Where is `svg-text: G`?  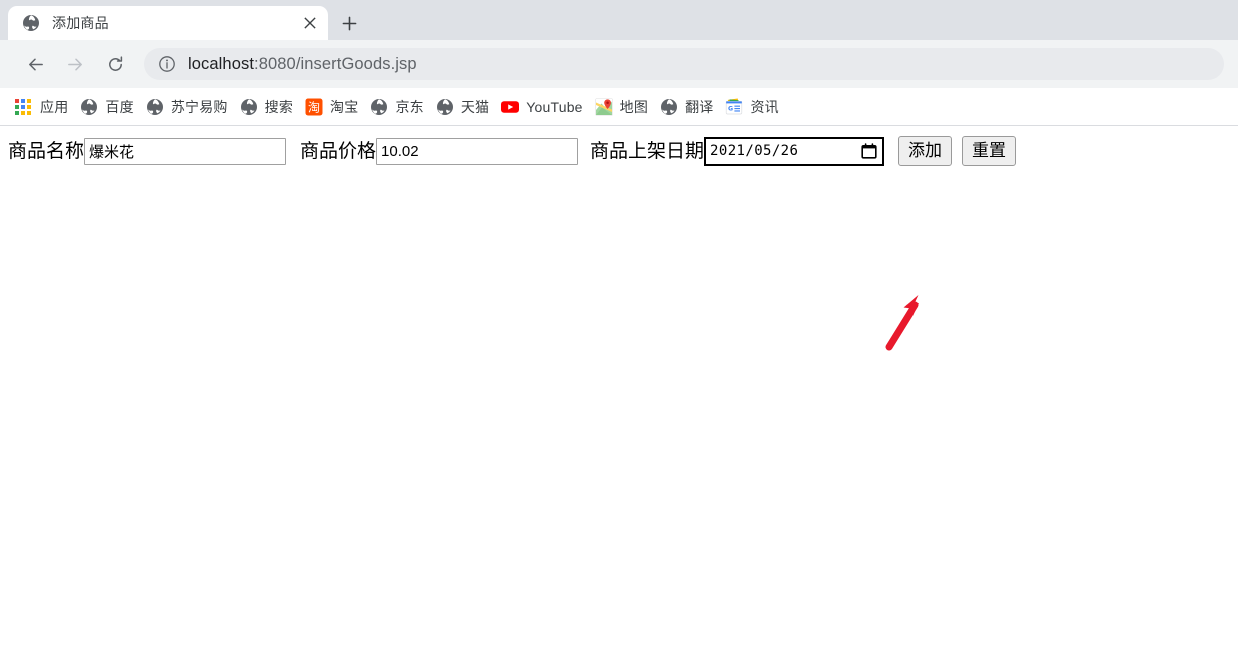 svg-text: G is located at coordinates (731, 108).